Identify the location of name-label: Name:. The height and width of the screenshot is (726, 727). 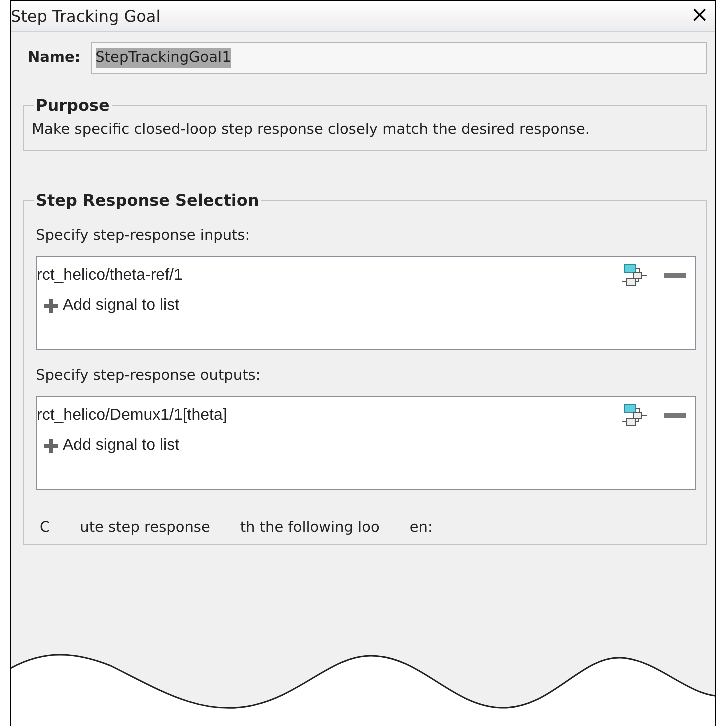
(54, 58).